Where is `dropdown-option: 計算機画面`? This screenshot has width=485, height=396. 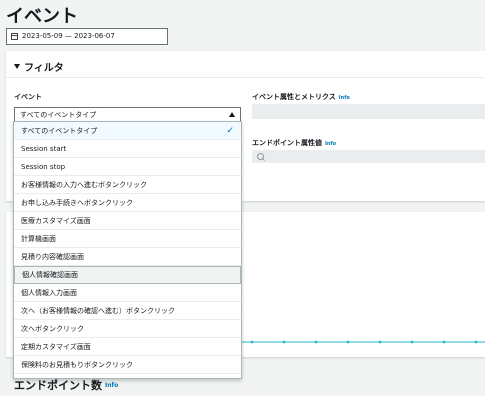
dropdown-option: 計算機画面 is located at coordinates (127, 239).